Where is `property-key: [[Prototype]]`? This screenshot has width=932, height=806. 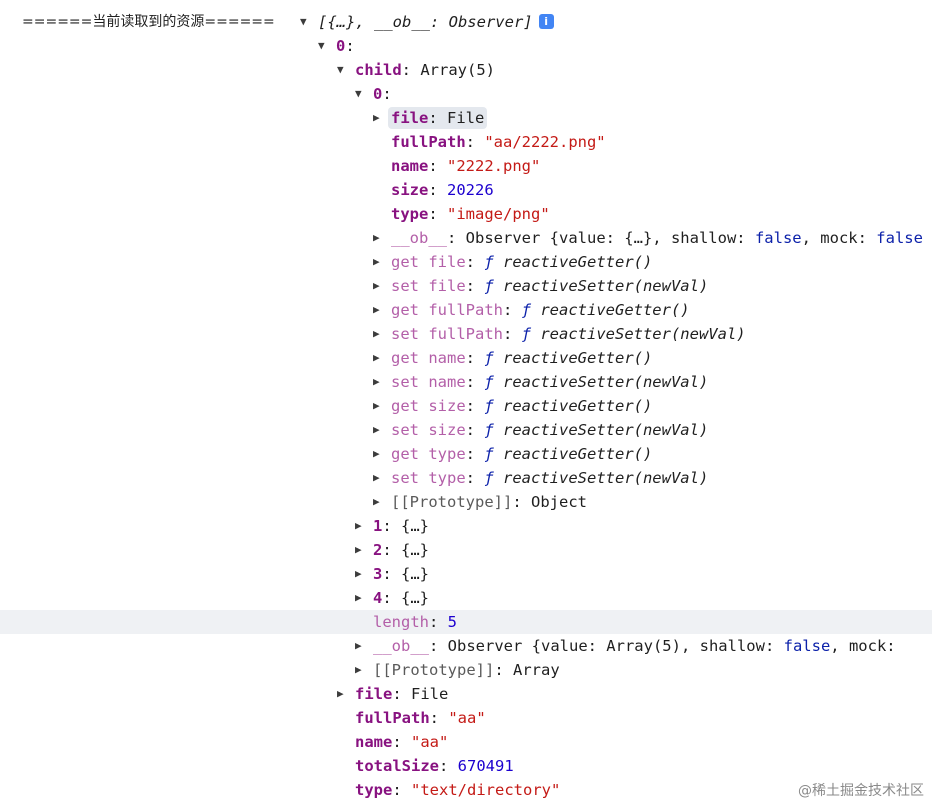 property-key: [[Prototype]] is located at coordinates (452, 502).